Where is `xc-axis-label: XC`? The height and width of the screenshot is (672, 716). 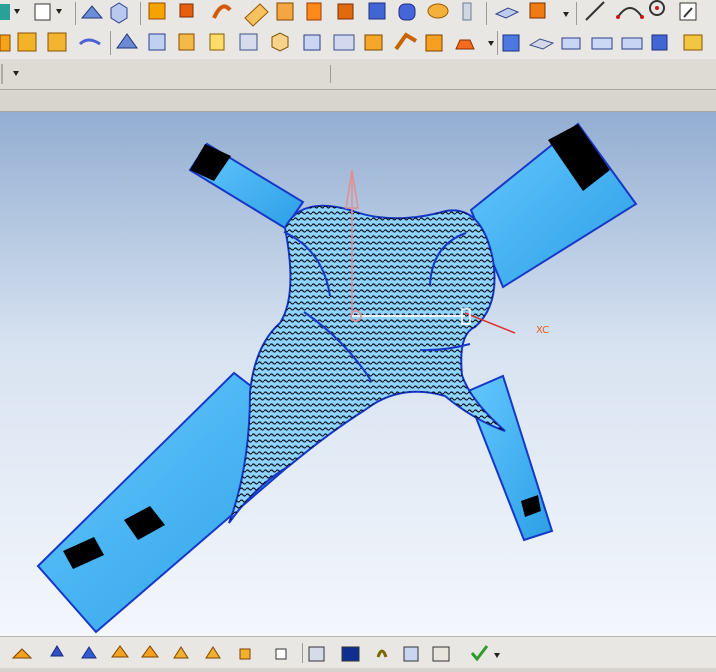
xc-axis-label: XC is located at coordinates (542, 330).